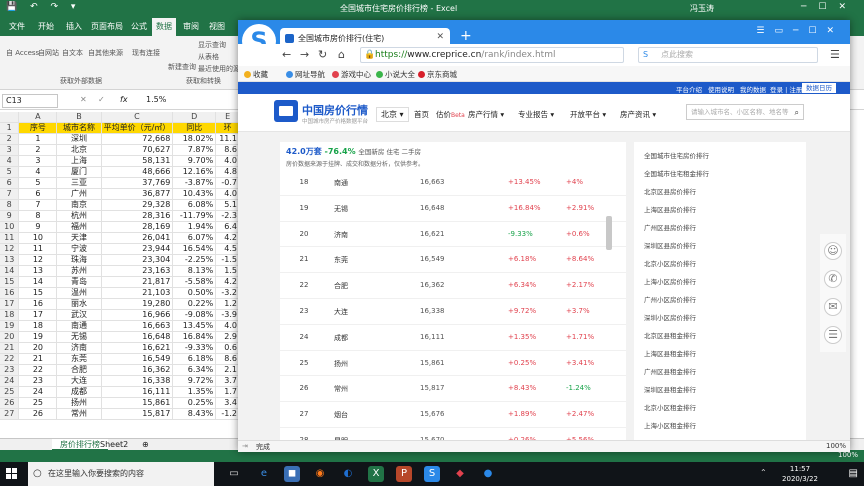 The image size is (864, 486). Describe the element at coordinates (38, 183) in the screenshot. I see `table-cell: 5` at that location.